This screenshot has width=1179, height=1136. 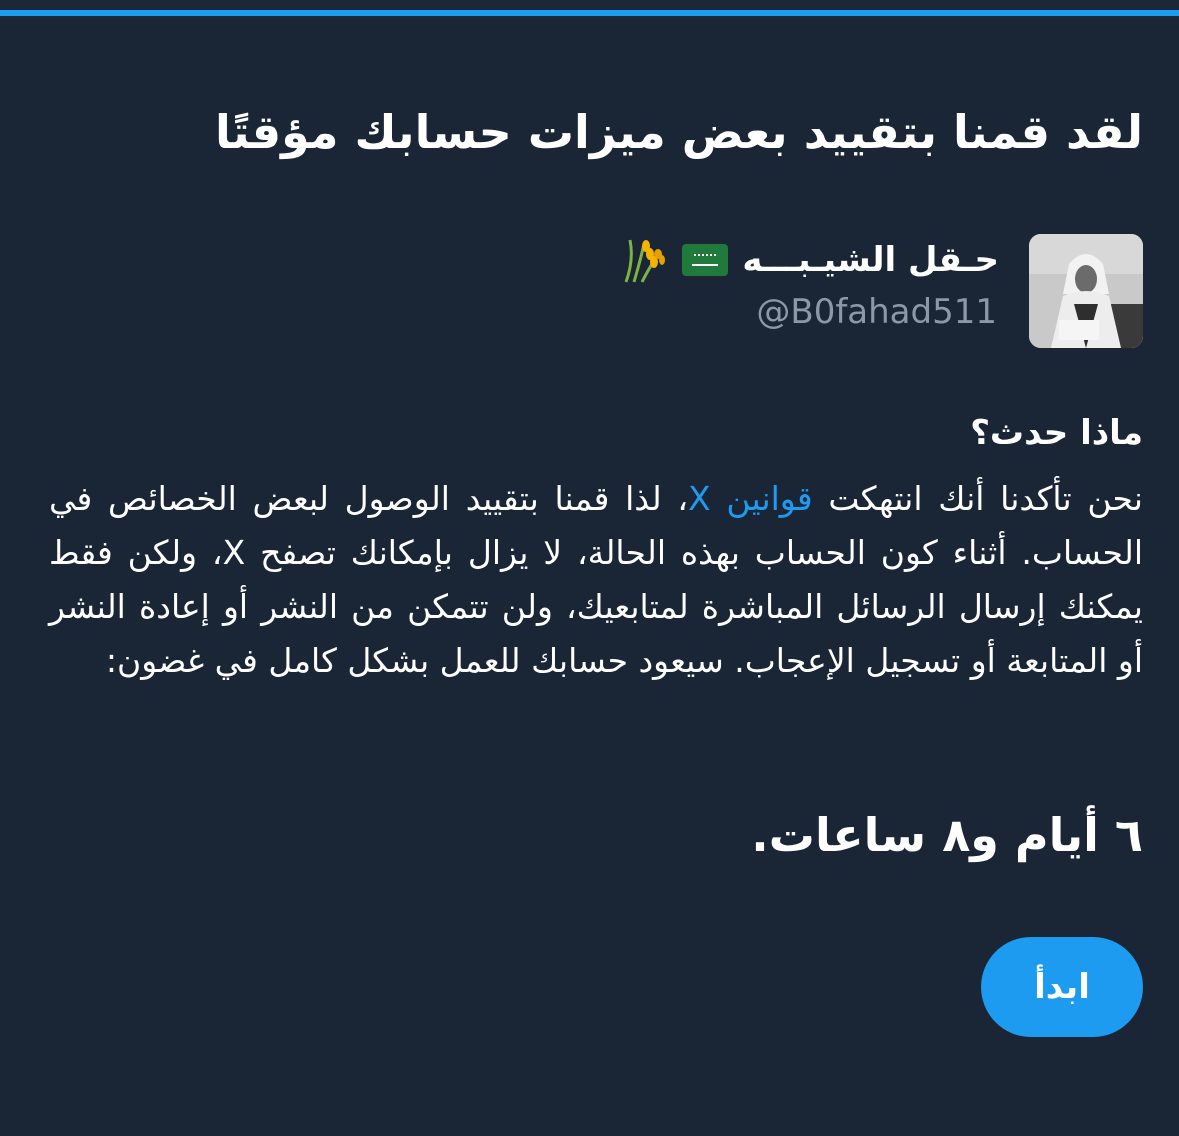 I want to click on avatar-image, so click(x=1086, y=291).